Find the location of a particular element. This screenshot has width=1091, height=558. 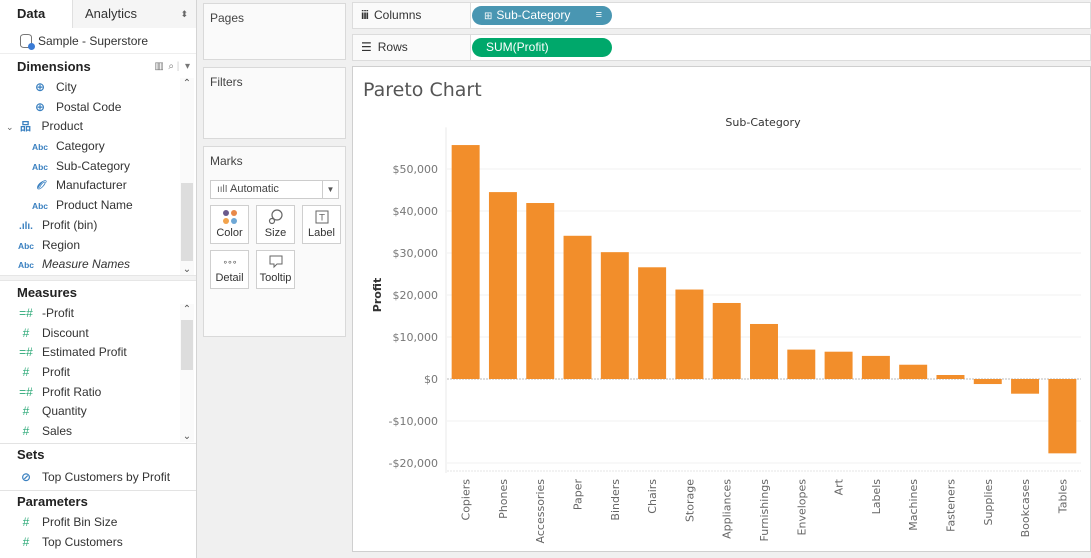

dimension-item-product-name: Abc Product Name is located at coordinates (98, 206).